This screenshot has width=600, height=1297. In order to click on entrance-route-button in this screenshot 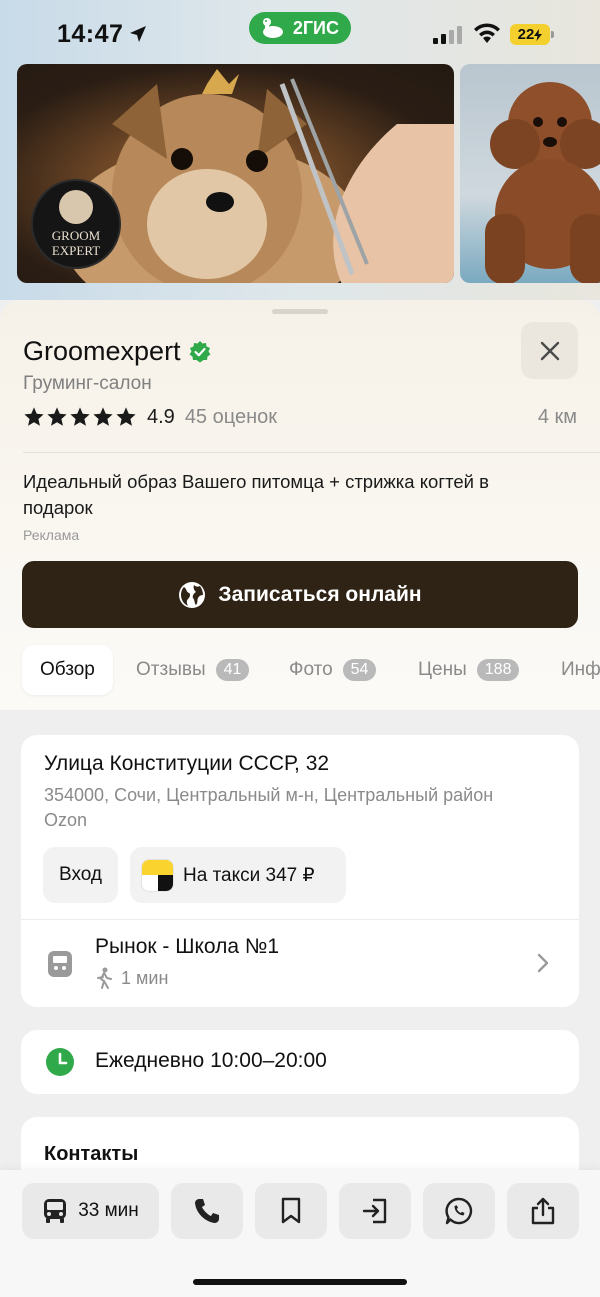, I will do `click(375, 1211)`.